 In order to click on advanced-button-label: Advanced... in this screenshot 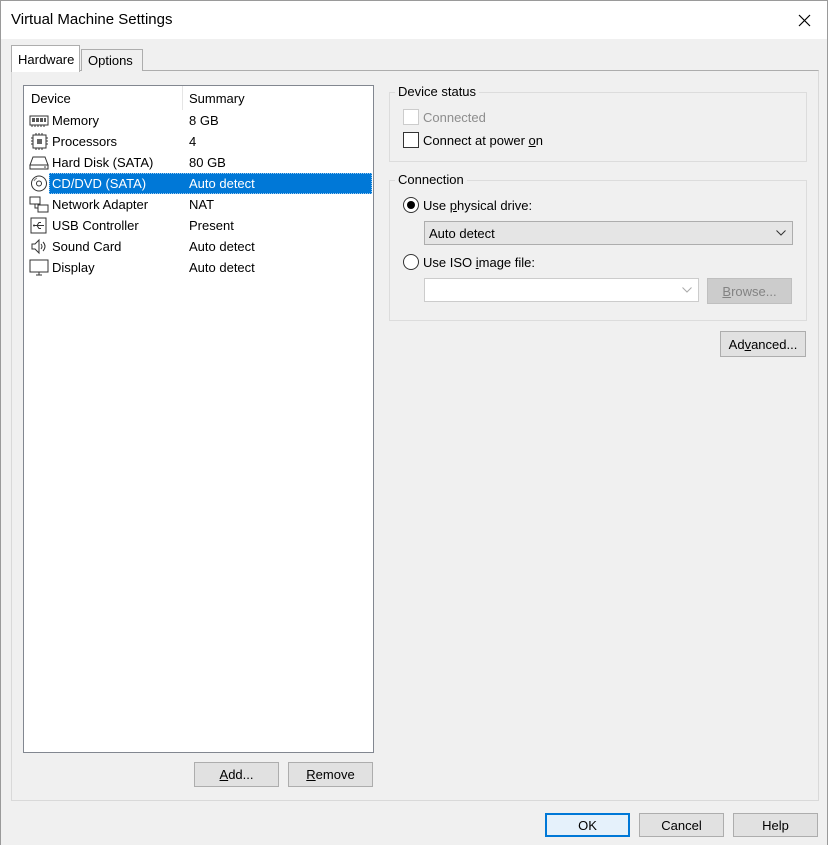, I will do `click(763, 344)`.